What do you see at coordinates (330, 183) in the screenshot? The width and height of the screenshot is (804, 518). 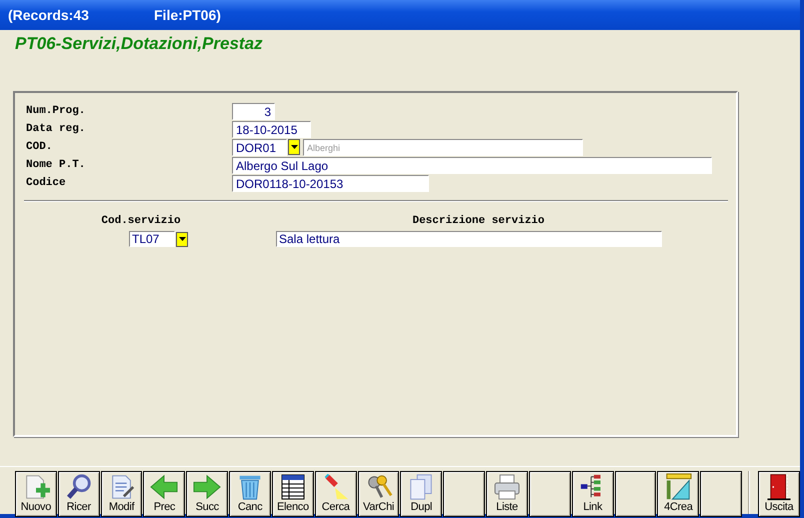 I see `input-field: DOR0118-10-20153` at bounding box center [330, 183].